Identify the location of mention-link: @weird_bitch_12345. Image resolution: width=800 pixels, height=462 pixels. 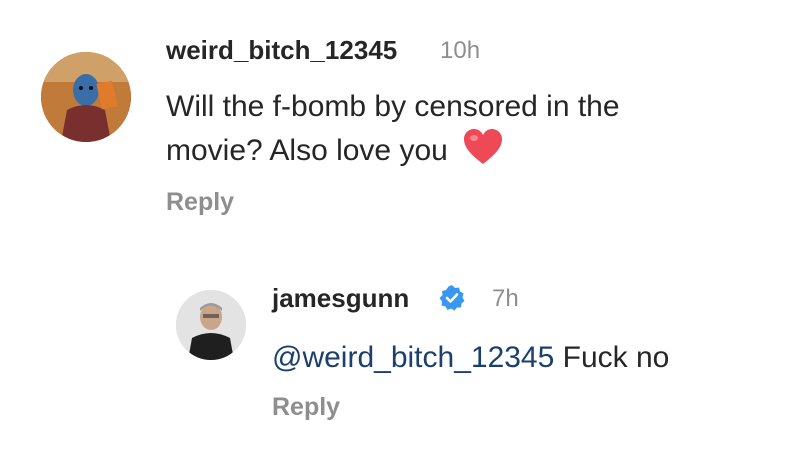
(413, 357).